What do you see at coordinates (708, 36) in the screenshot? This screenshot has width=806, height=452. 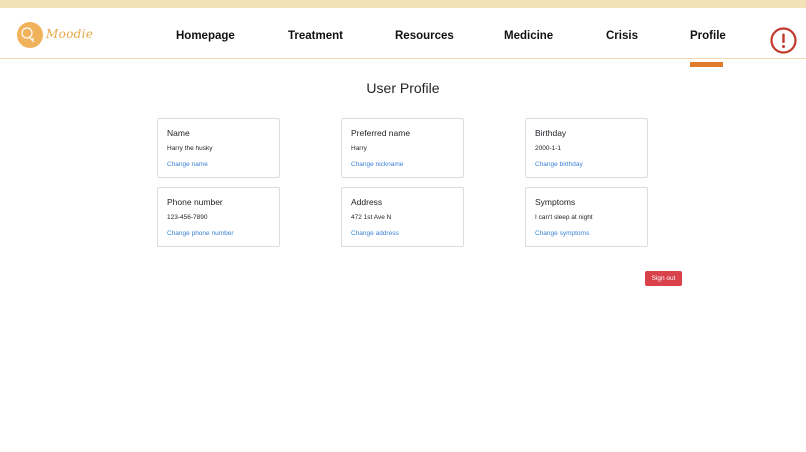 I see `nav-profile: Profile` at bounding box center [708, 36].